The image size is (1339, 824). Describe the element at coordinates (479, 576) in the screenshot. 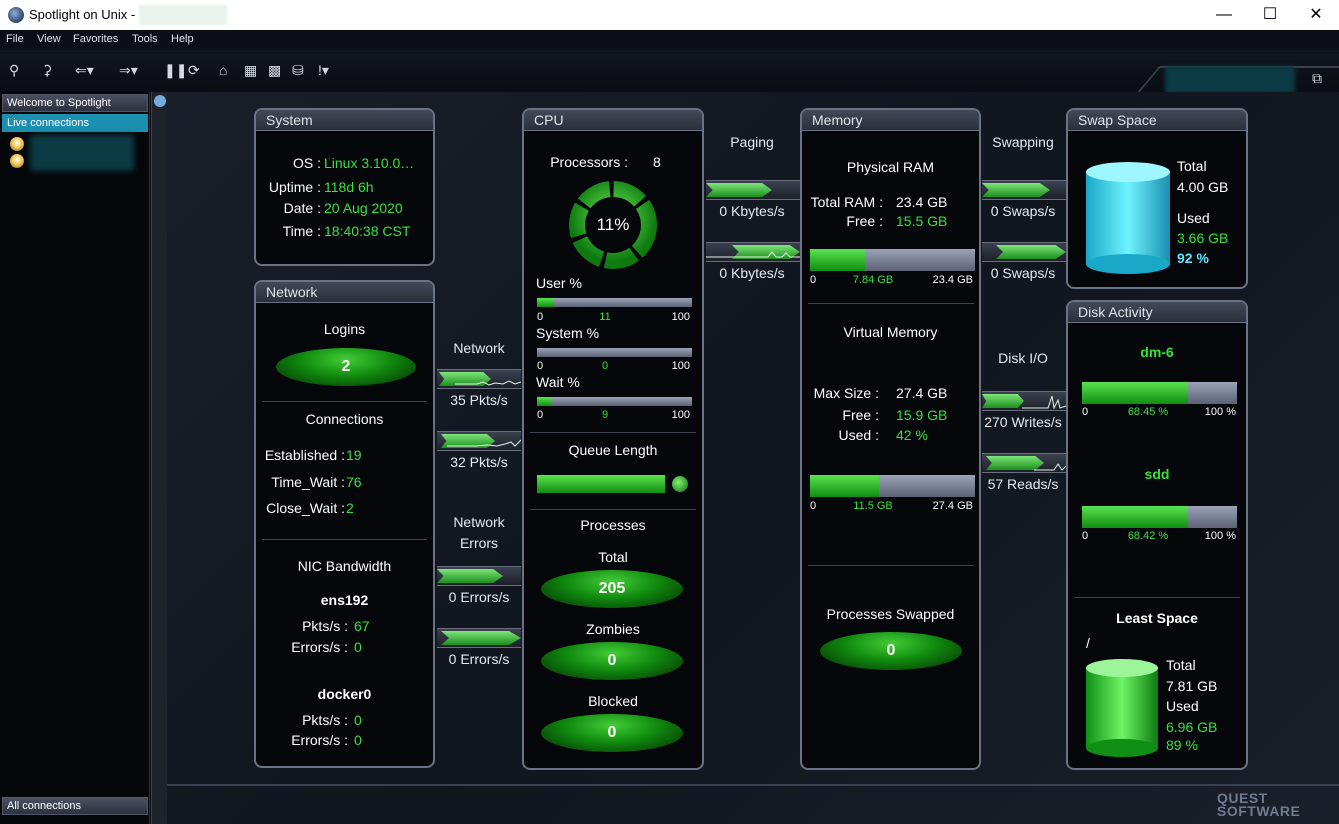

I see `network-errors-in-flow` at that location.